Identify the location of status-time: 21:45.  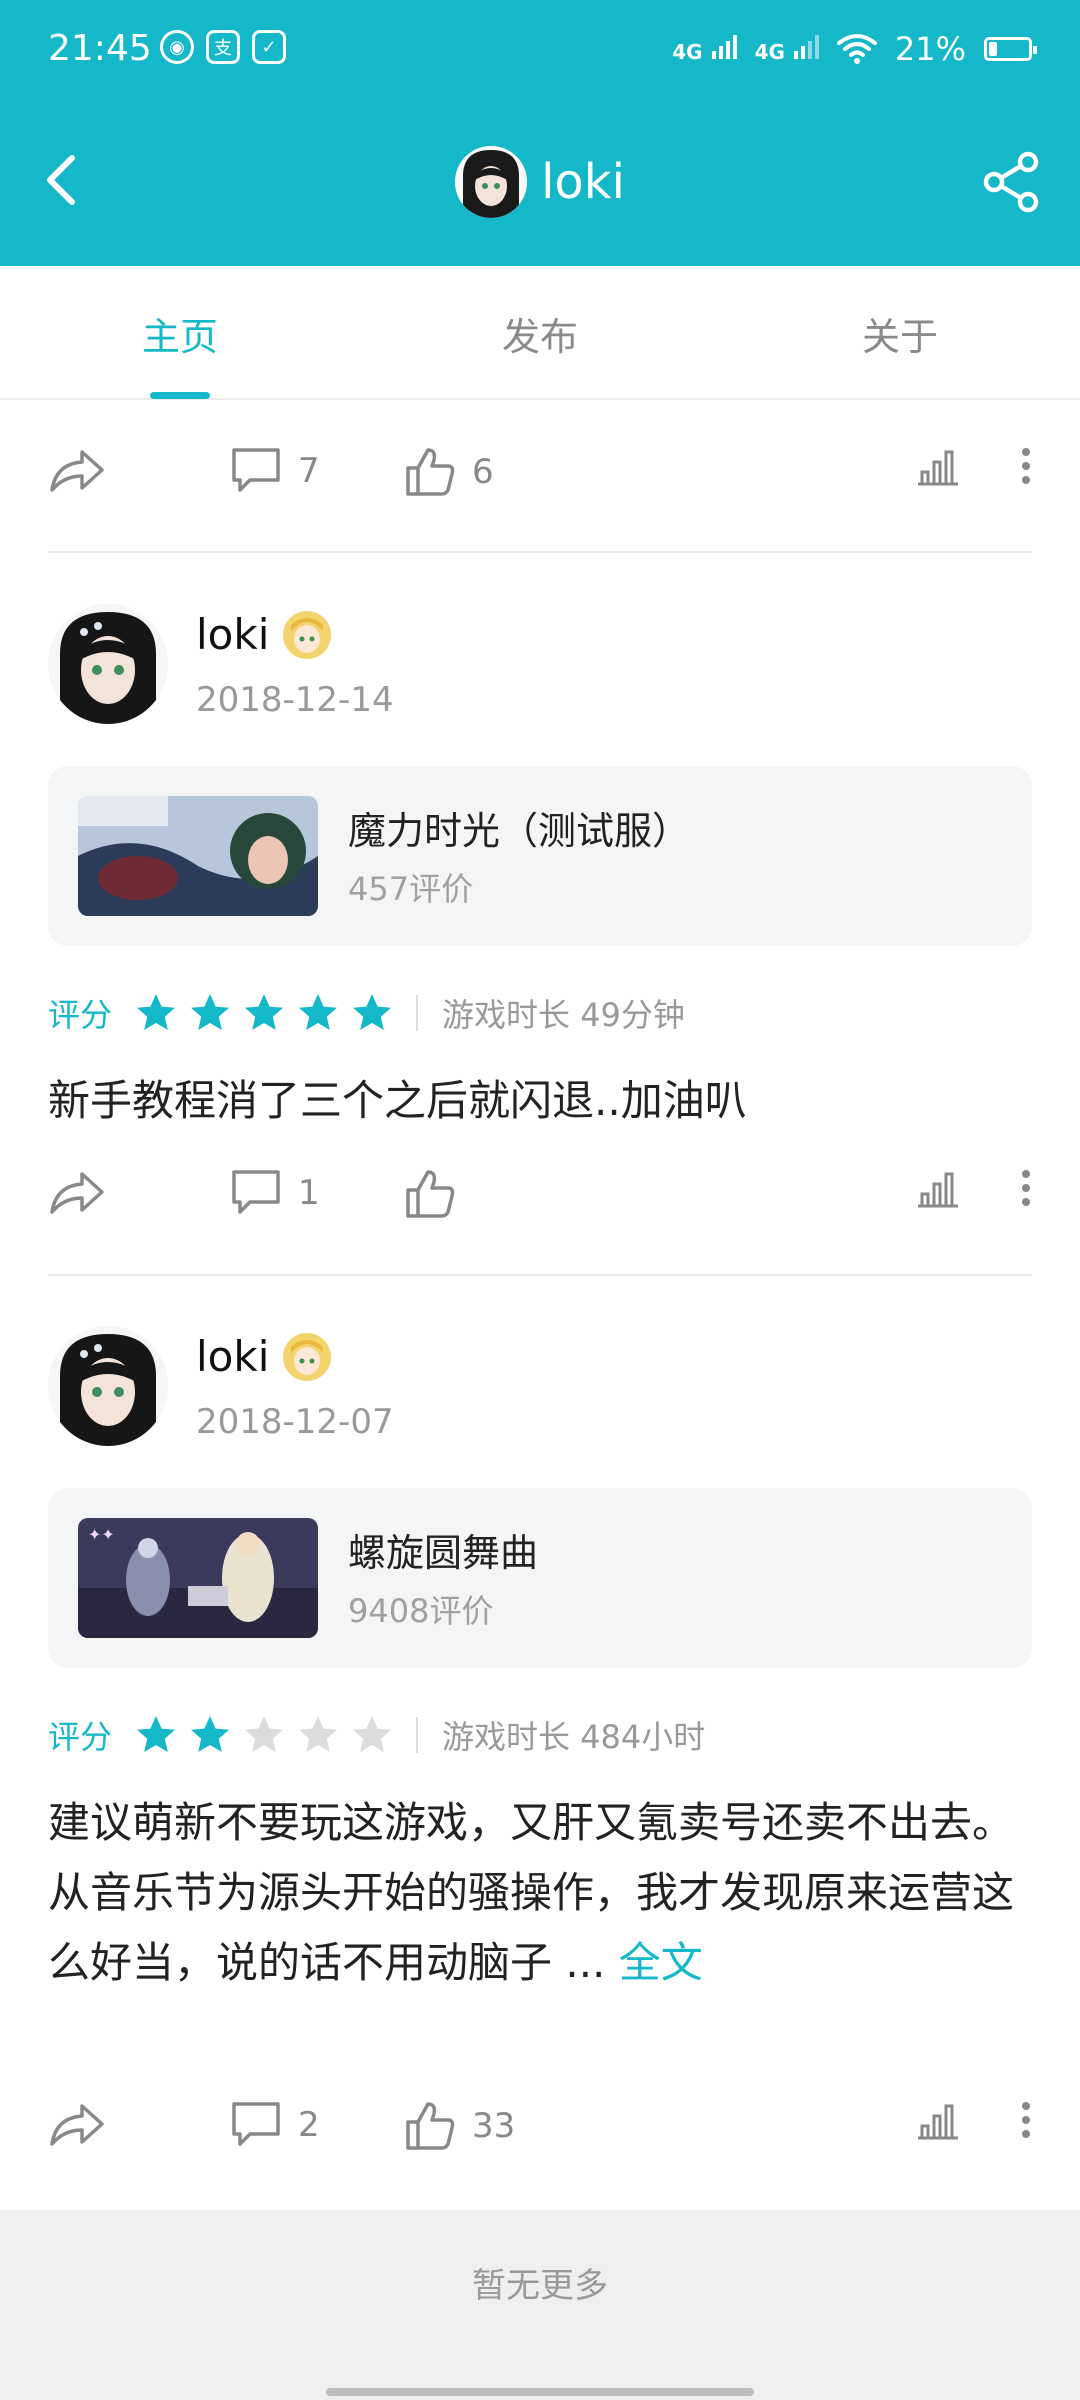
(100, 48).